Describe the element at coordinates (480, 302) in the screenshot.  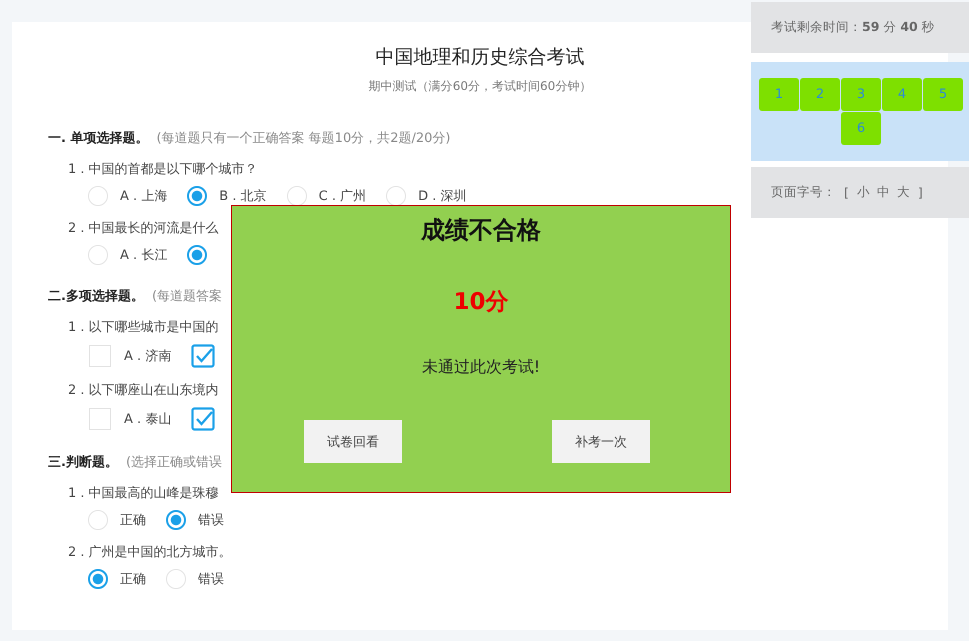
I see `score: 10分` at that location.